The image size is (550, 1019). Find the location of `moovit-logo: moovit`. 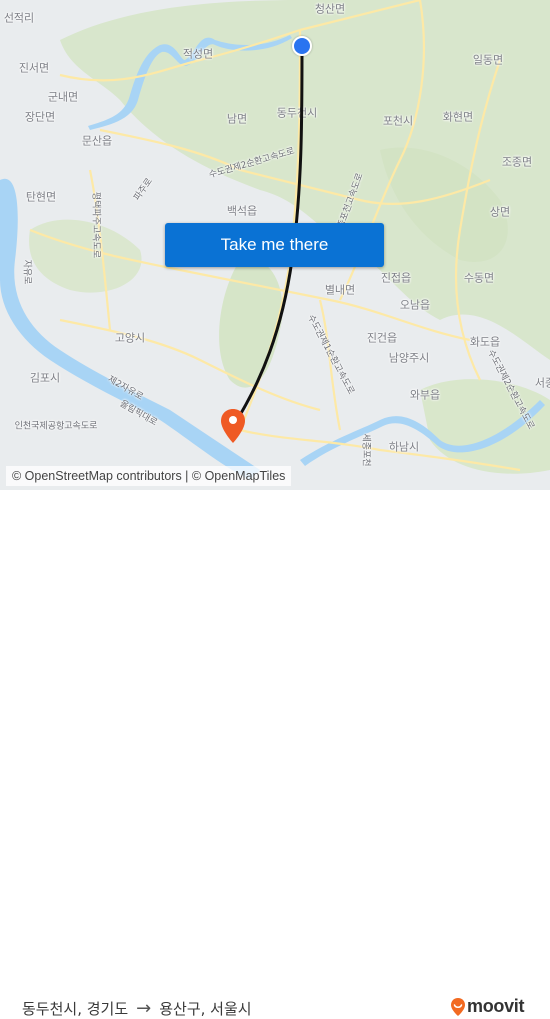

moovit-logo: moovit is located at coordinates (487, 1006).